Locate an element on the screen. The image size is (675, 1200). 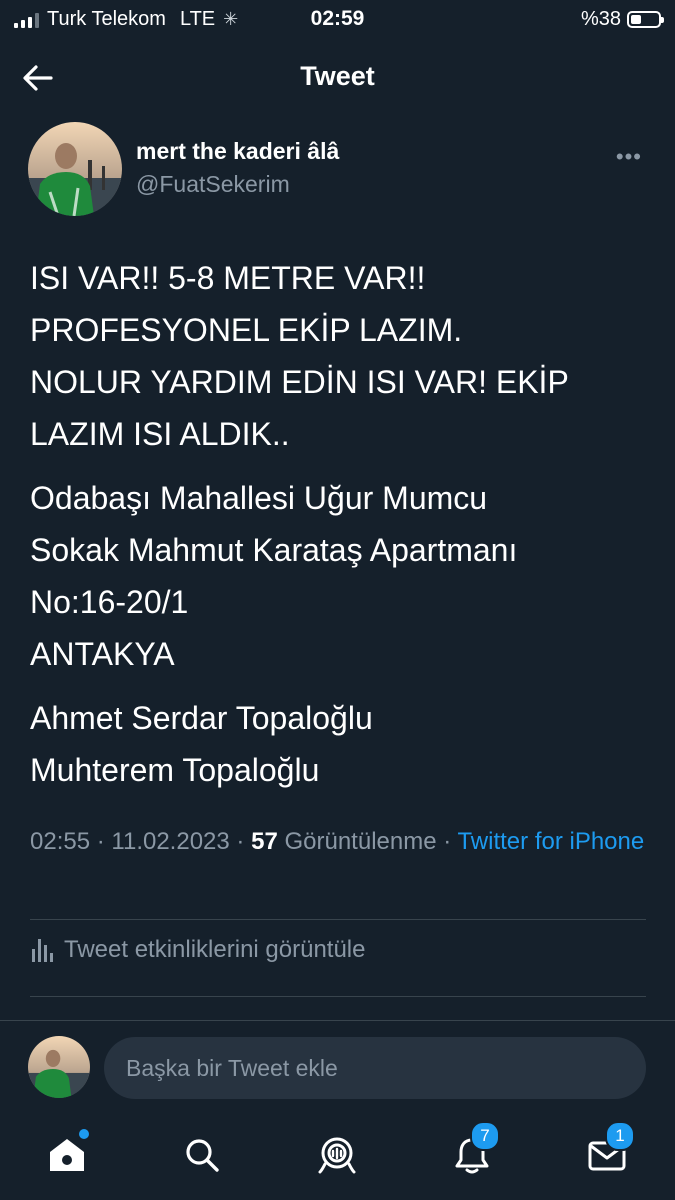
views-count: 57 is located at coordinates (264, 841).